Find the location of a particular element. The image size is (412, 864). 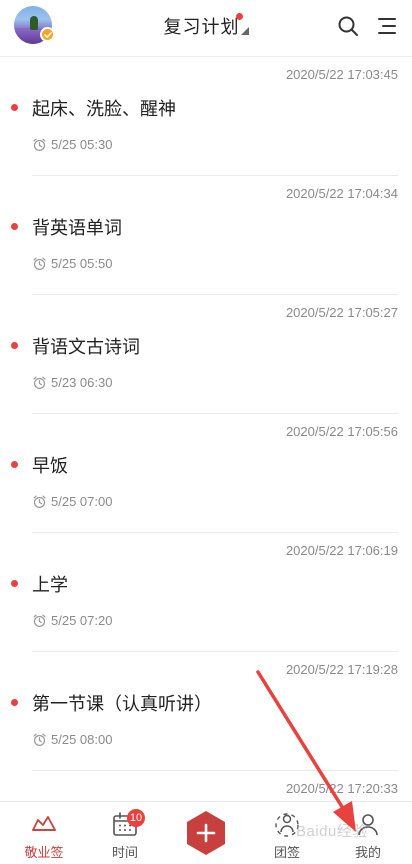

watermark: Baidu经验 is located at coordinates (332, 831).